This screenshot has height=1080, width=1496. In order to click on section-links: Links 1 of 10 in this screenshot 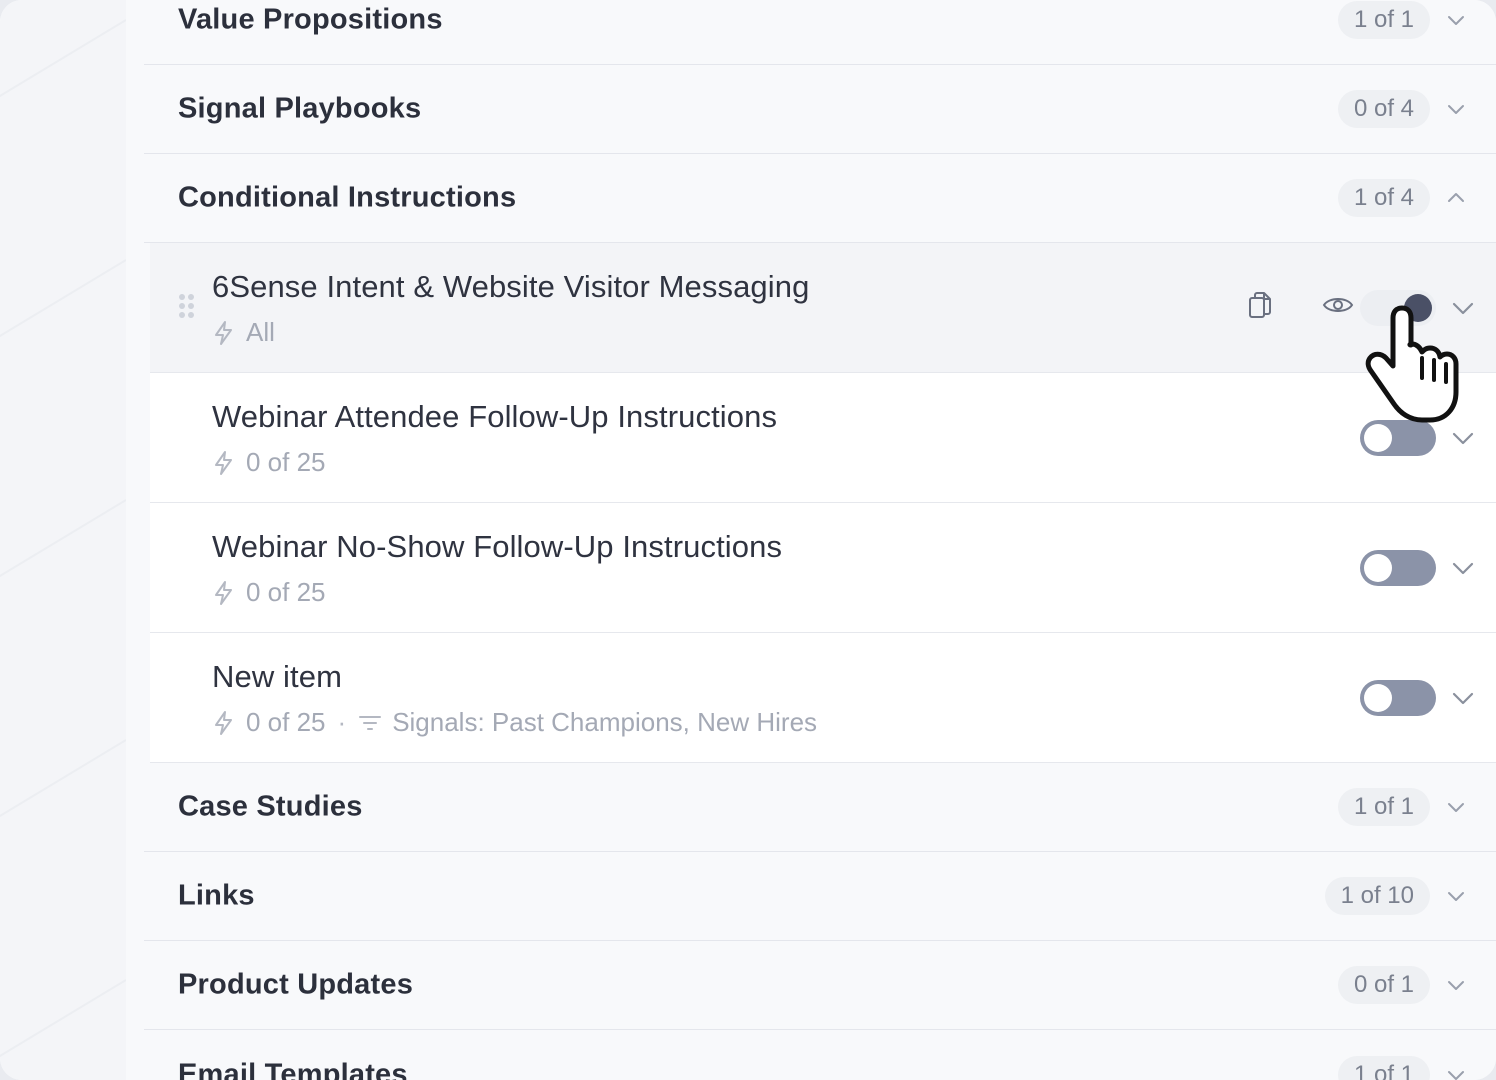, I will do `click(820, 896)`.